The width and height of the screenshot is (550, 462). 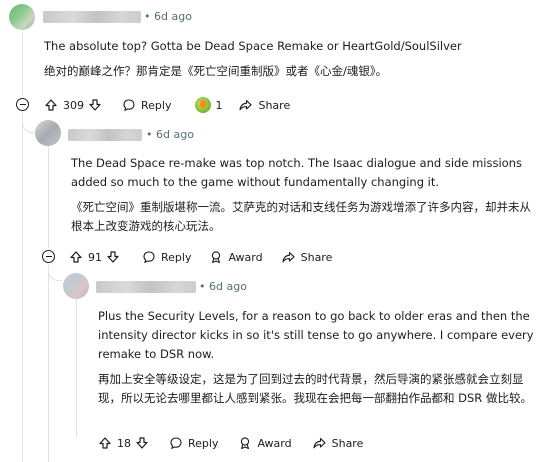 What do you see at coordinates (174, 105) in the screenshot?
I see `comment-actions: 309 Reply 1 Share` at bounding box center [174, 105].